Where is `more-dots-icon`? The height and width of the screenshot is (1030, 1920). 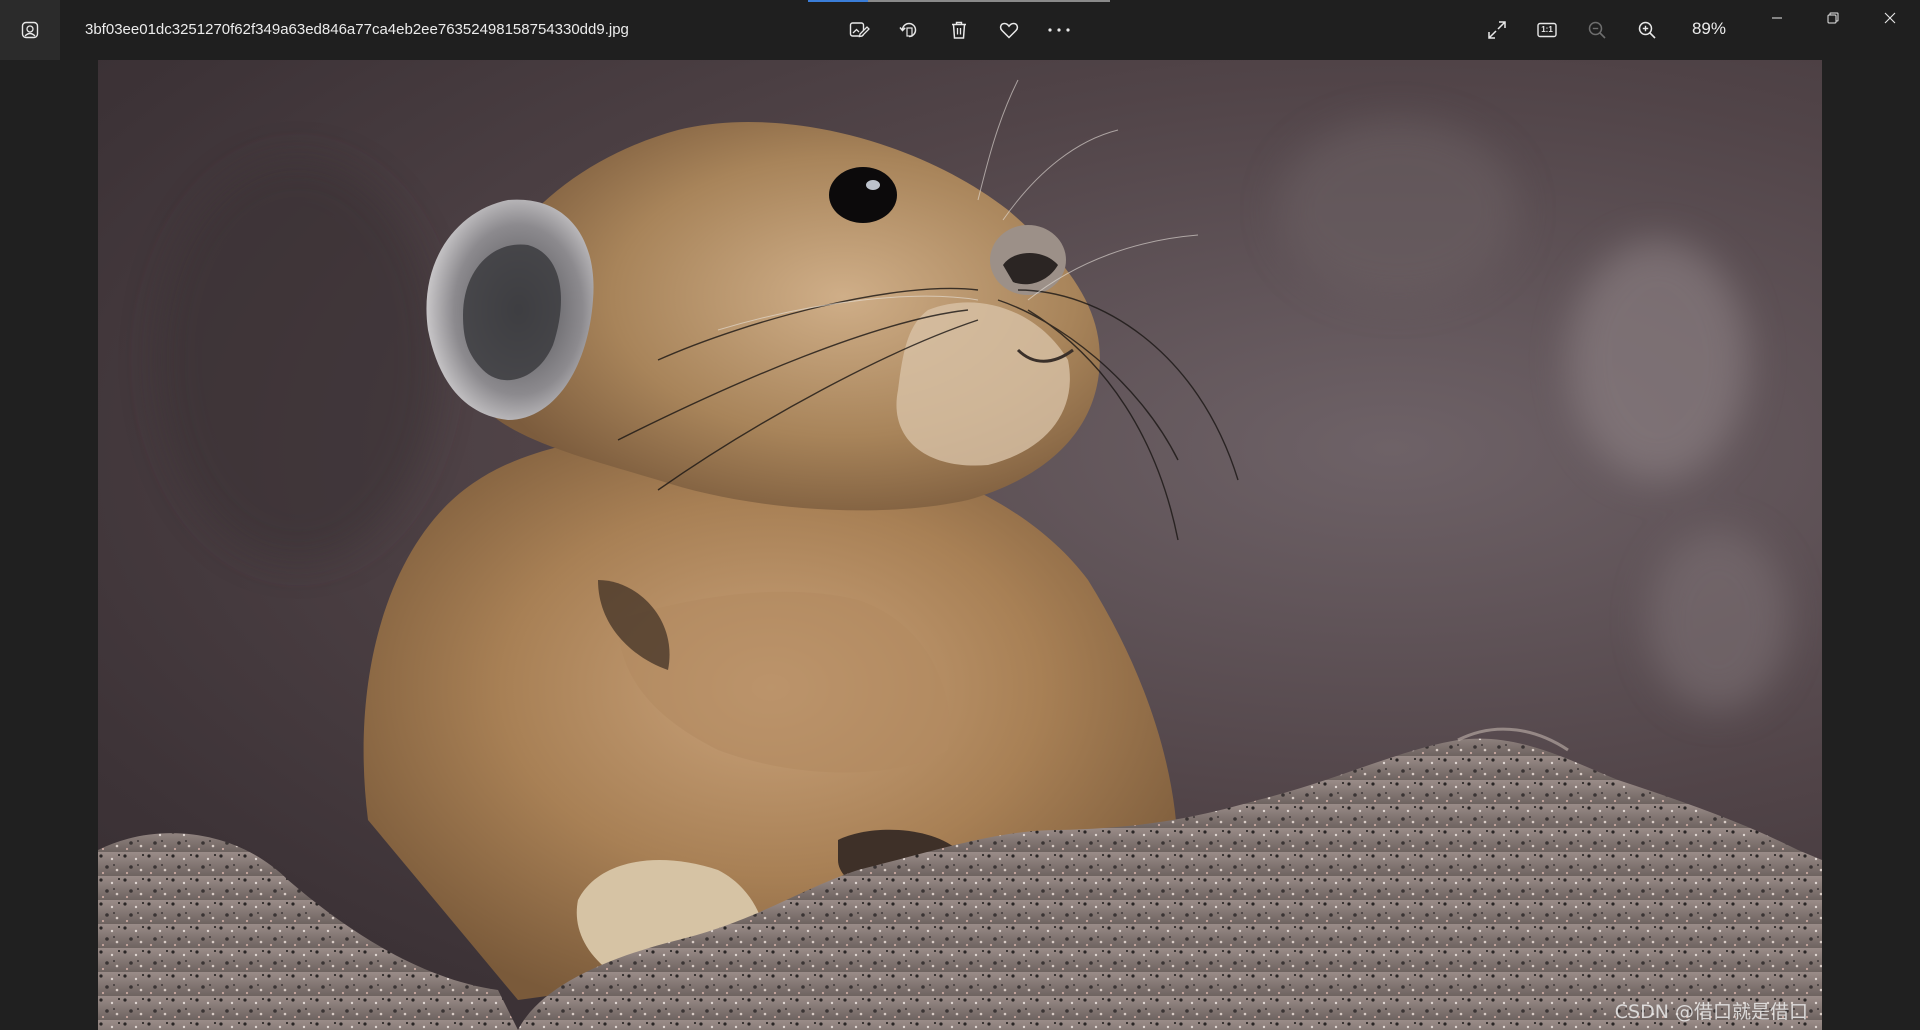
more-dots-icon is located at coordinates (1059, 30).